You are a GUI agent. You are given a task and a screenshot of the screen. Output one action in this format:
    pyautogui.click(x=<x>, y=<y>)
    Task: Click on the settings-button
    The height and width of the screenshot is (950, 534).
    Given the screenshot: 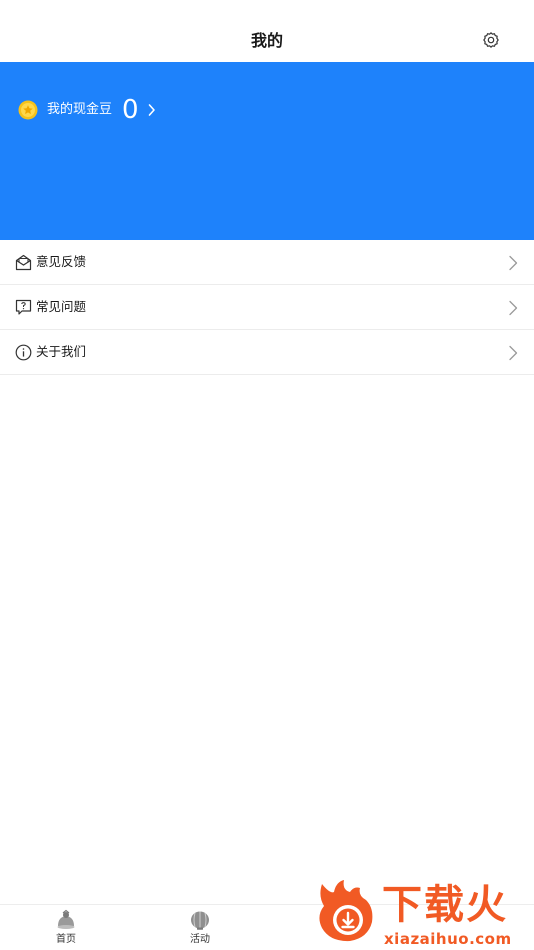 What is the action you would take?
    pyautogui.click(x=491, y=40)
    